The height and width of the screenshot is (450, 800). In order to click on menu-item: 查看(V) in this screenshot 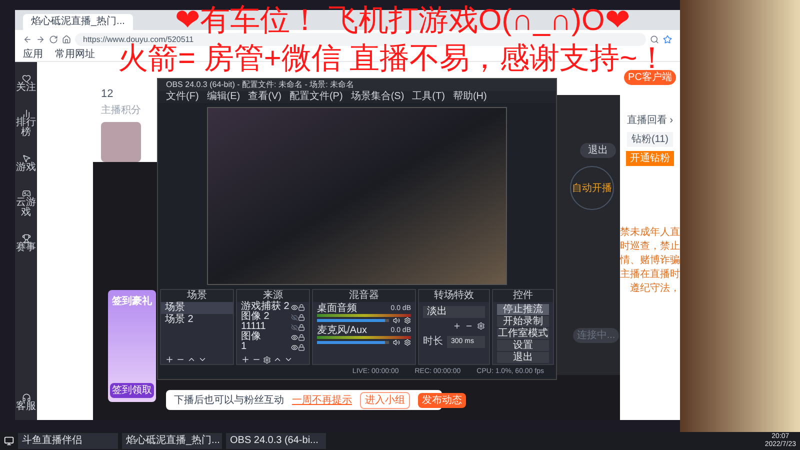, I will do `click(265, 97)`.